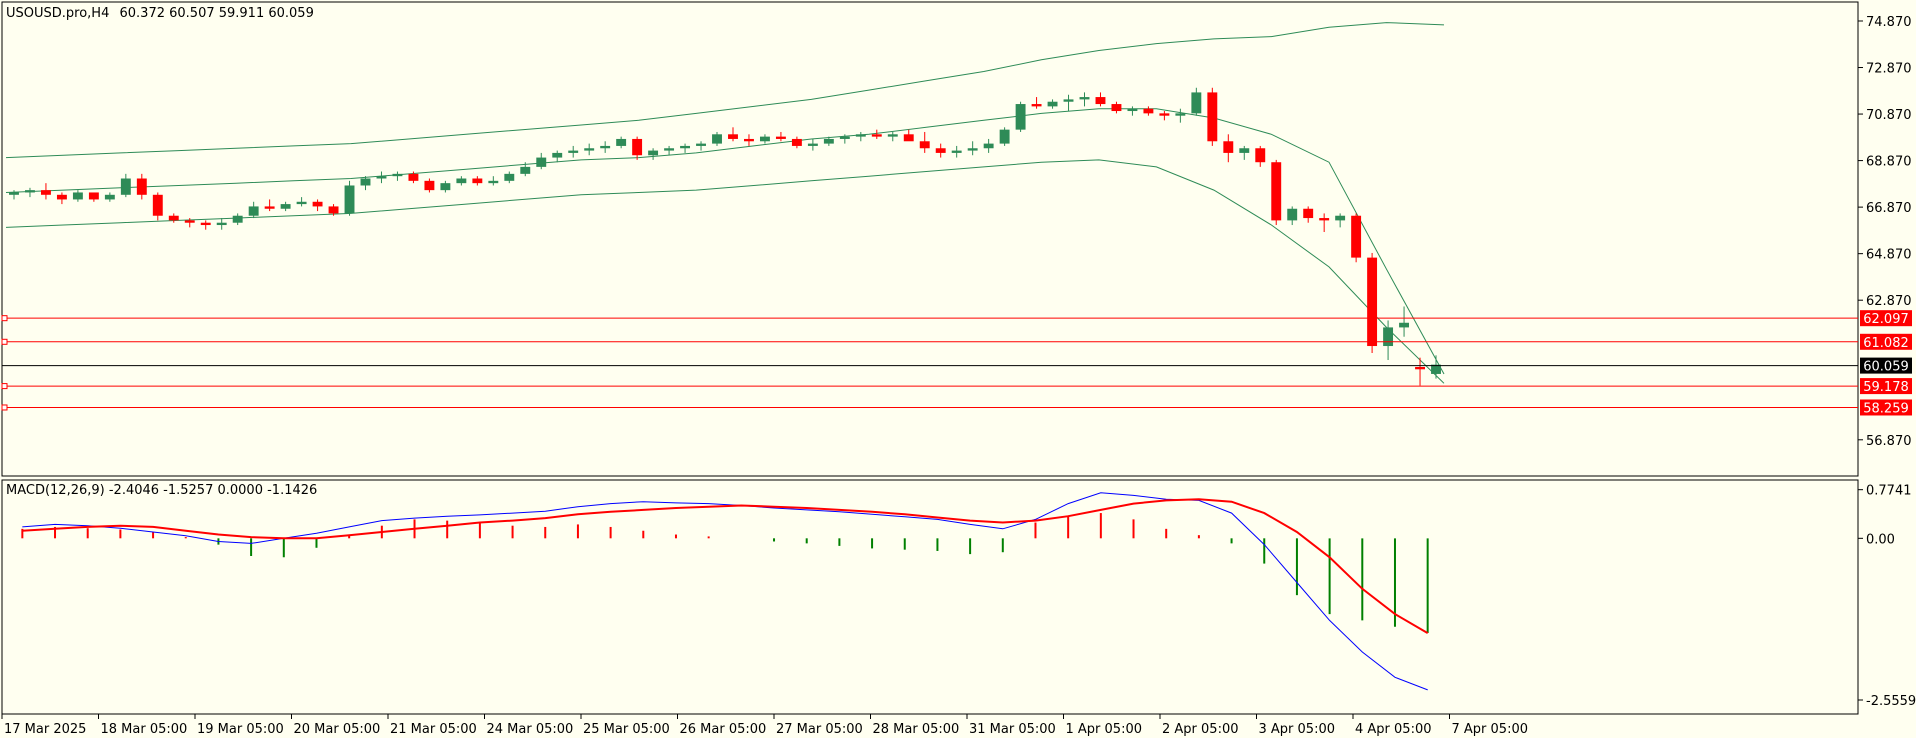 The width and height of the screenshot is (1916, 738). I want to click on level-tag-label: 58.259, so click(1886, 408).